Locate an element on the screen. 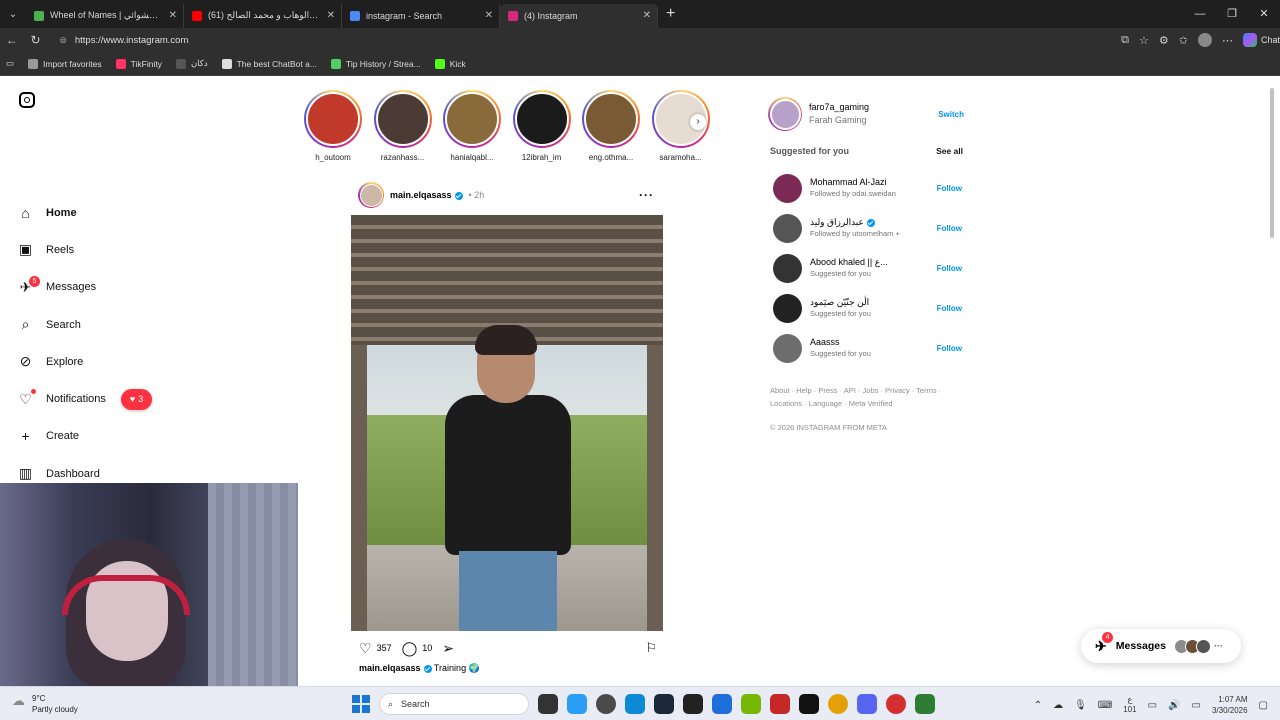 The width and height of the screenshot is (1280, 720). chrome-app-icon is located at coordinates (838, 704).